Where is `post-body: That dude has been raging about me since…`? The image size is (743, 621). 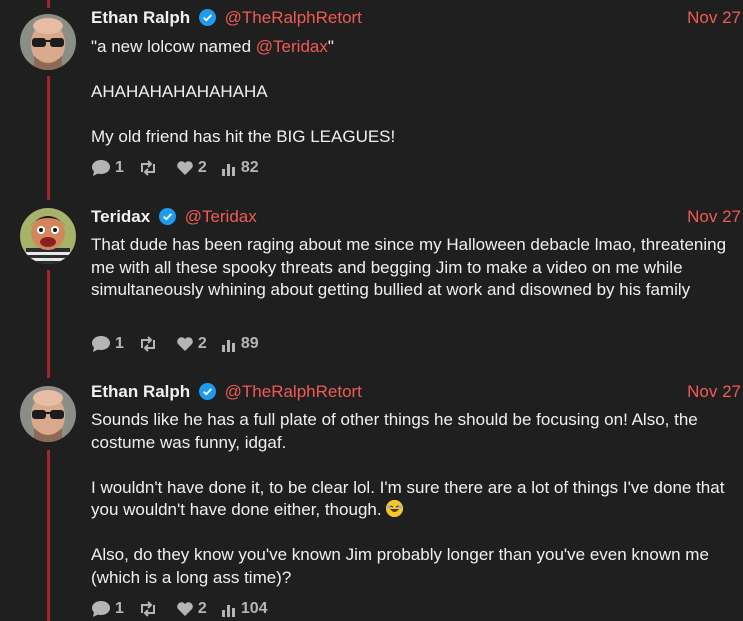 post-body: That dude has been raging about me since… is located at coordinates (413, 268).